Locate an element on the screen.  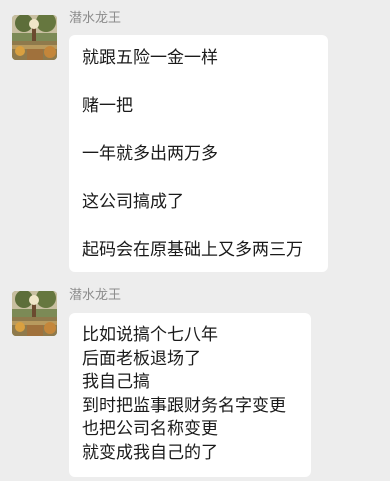
message-line: 比如说搞个七八年 is located at coordinates (150, 335).